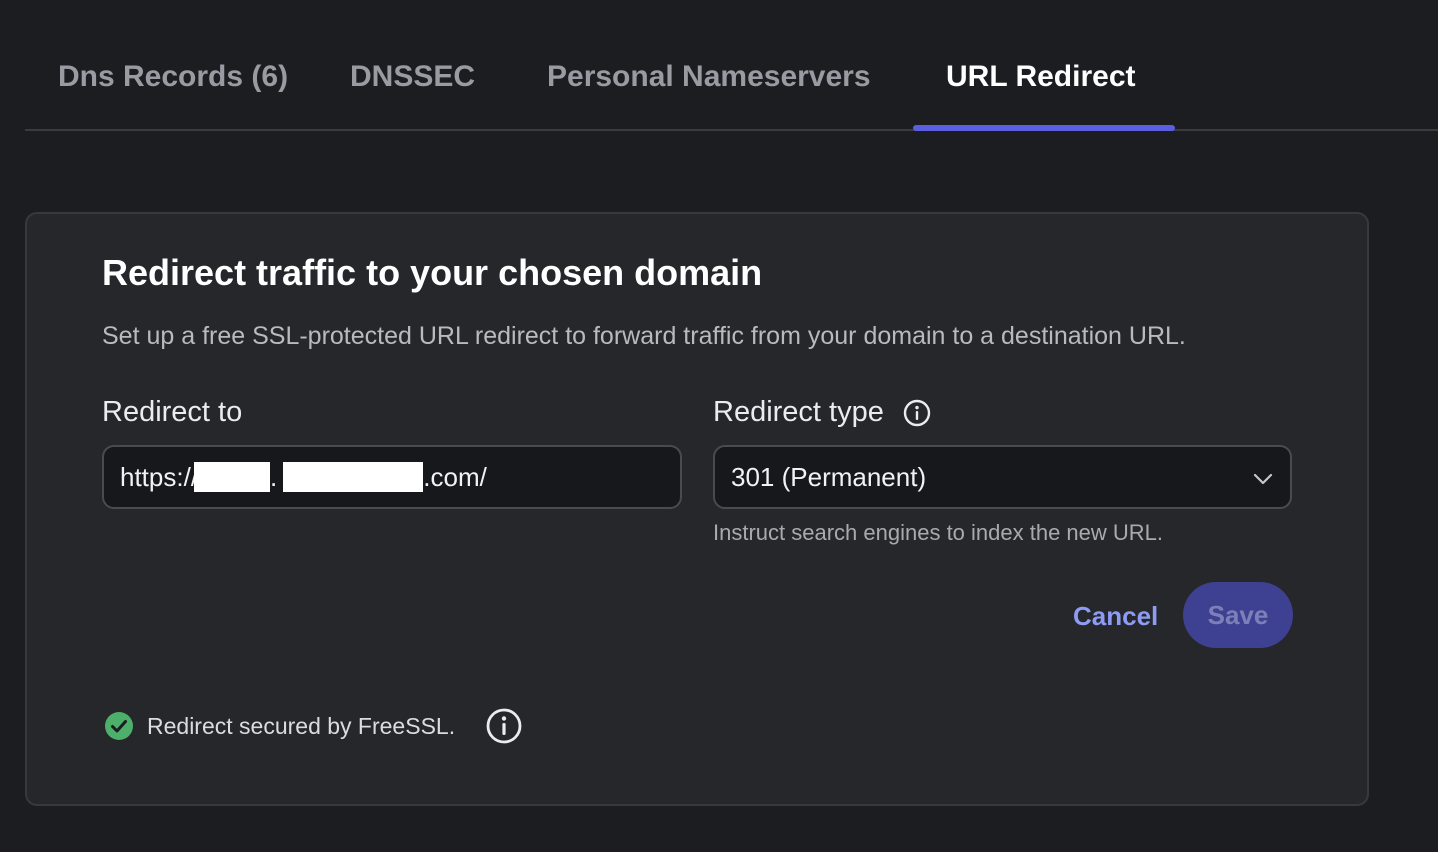  I want to click on tab-personal-nameservers: Personal Nameservers, so click(709, 77).